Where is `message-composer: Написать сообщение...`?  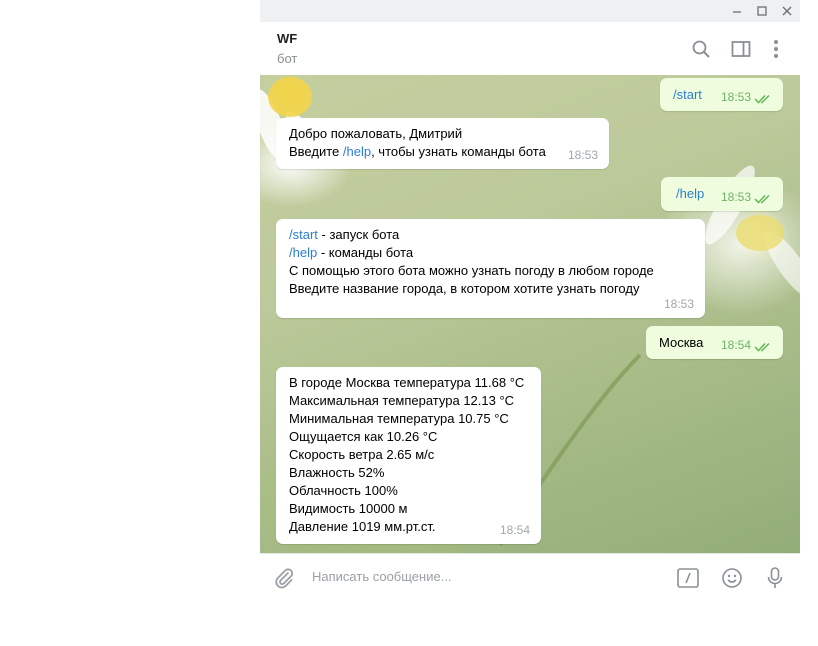
message-composer: Написать сообщение... is located at coordinates (530, 577).